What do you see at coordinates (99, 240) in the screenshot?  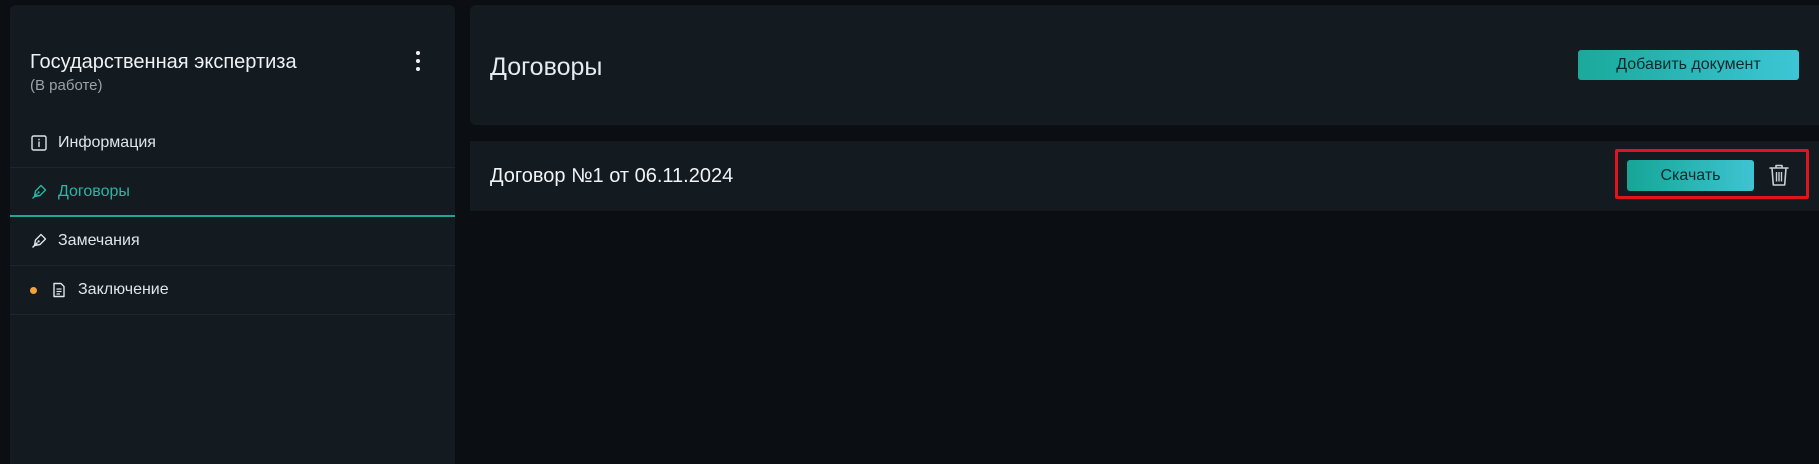 I see `sidebar-item-label: Замечания` at bounding box center [99, 240].